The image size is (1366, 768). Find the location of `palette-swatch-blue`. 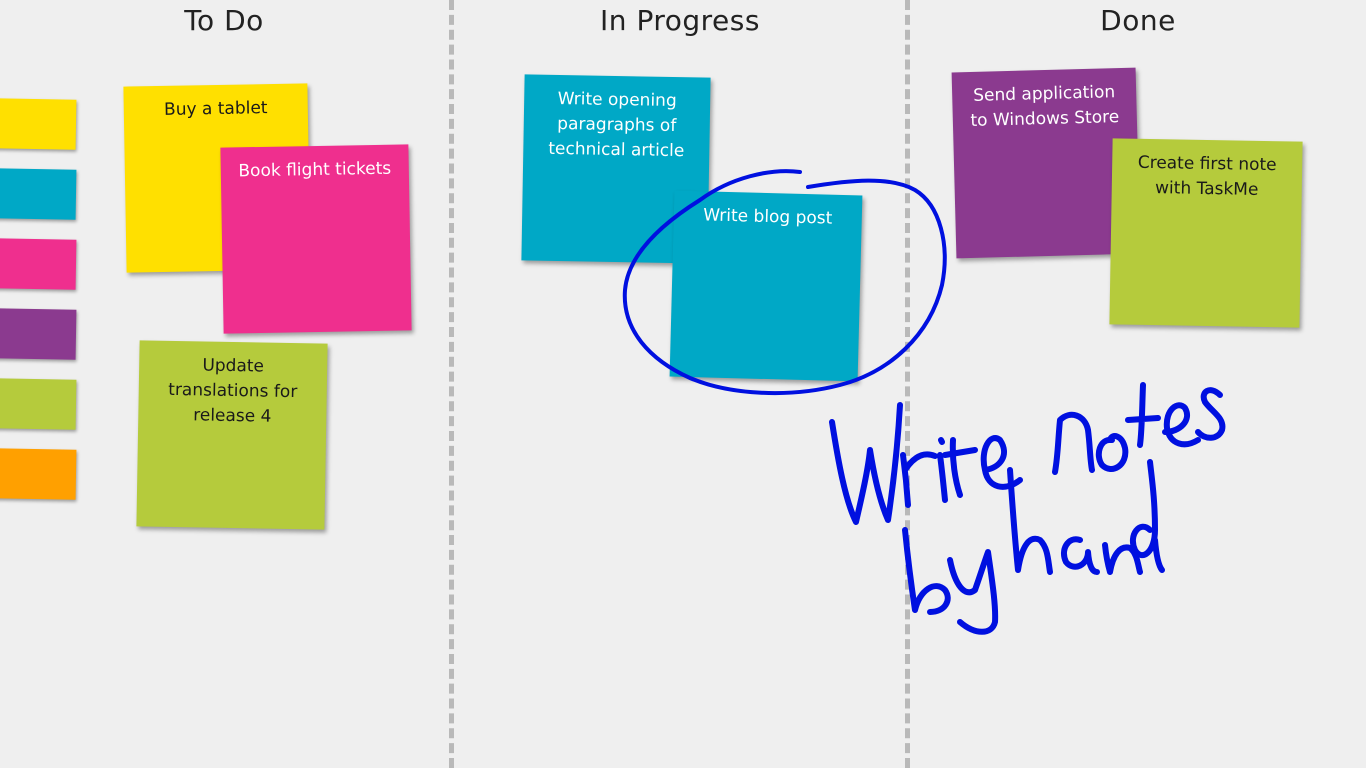

palette-swatch-blue is located at coordinates (38, 194).